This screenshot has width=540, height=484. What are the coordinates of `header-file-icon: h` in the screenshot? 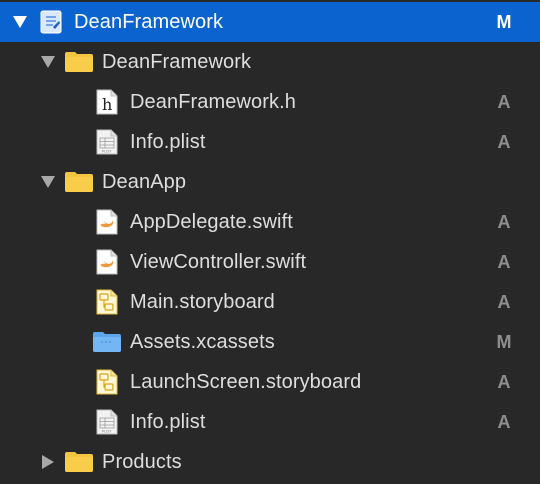 It's located at (107, 102).